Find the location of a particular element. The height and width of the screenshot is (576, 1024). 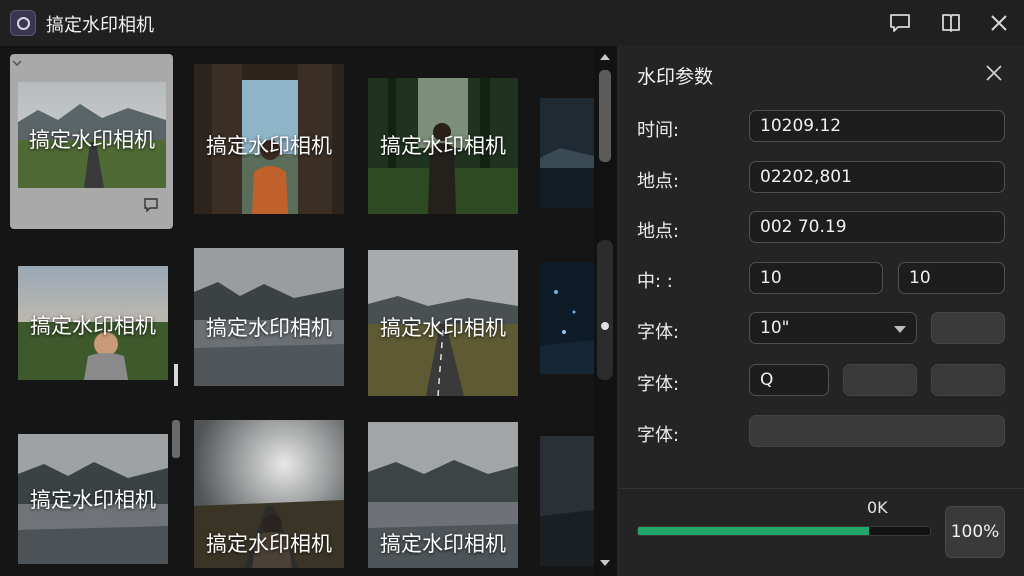

scrollbar-thumb is located at coordinates (605, 116).